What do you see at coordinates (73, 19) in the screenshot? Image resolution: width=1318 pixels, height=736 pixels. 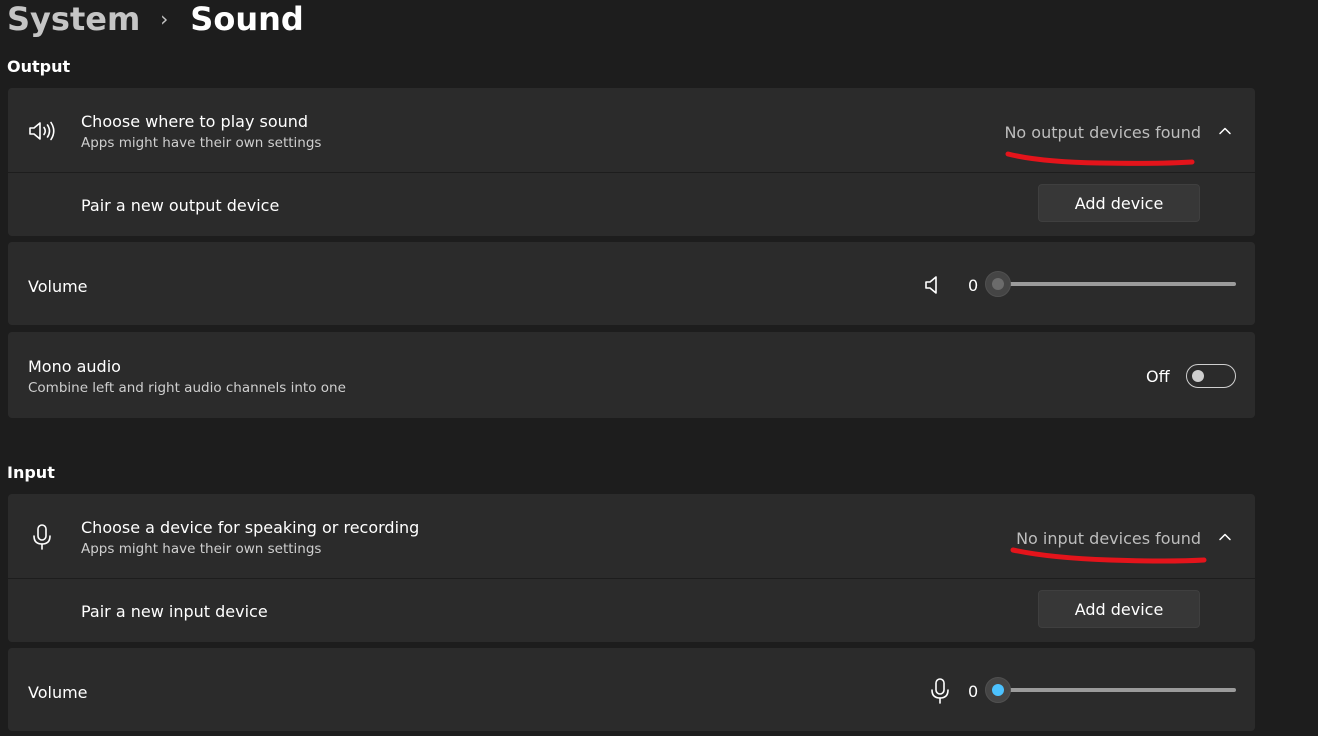 I see `breadcrumb-system: System` at bounding box center [73, 19].